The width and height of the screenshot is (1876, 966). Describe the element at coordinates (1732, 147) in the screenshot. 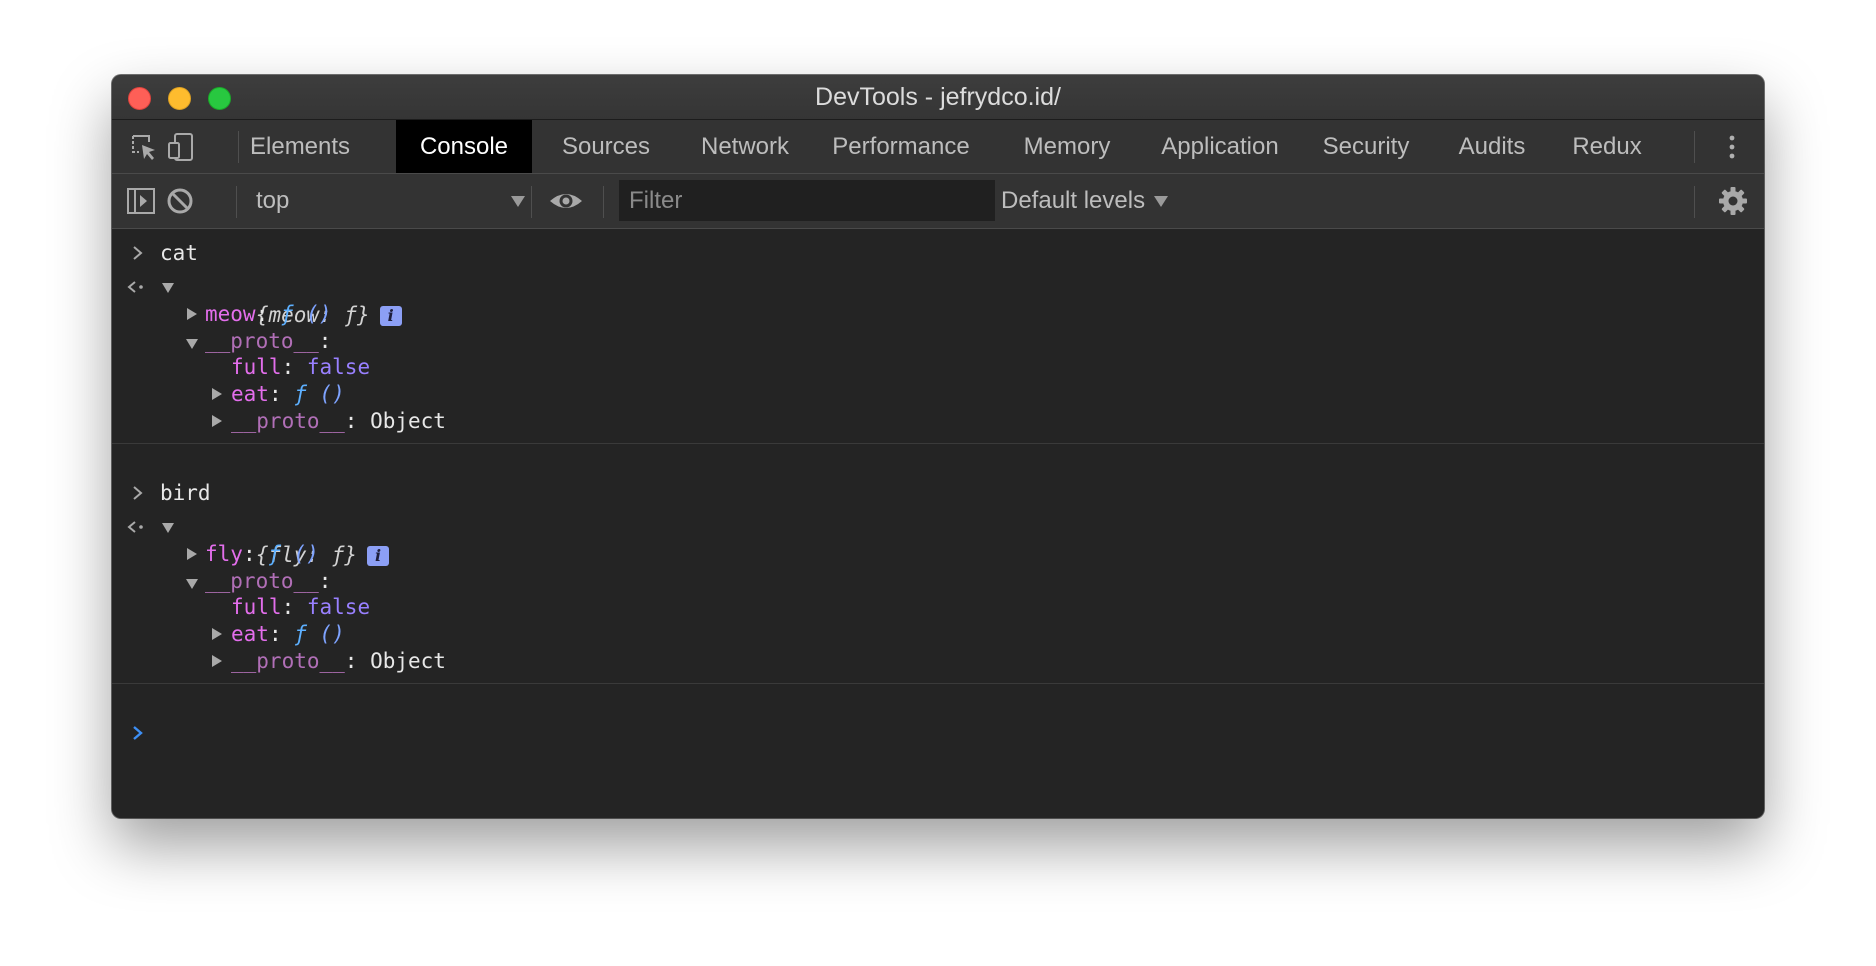

I see `more-options-icon` at that location.